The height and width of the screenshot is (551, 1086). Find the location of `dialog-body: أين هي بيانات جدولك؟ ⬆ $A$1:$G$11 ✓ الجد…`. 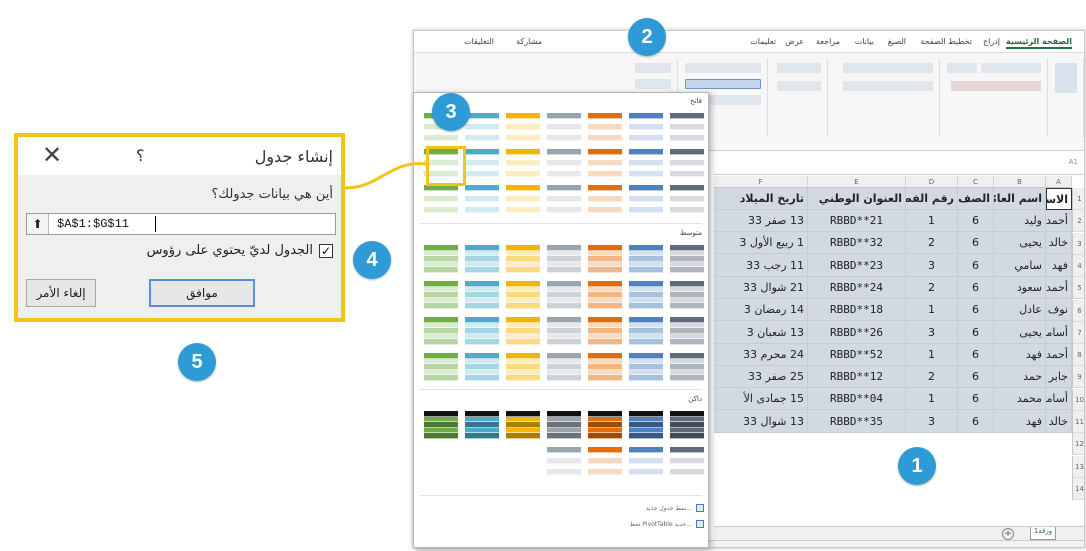

dialog-body: أين هي بيانات جدولك؟ ⬆ $A$1:$G$11 ✓ الجد… is located at coordinates (179, 246).